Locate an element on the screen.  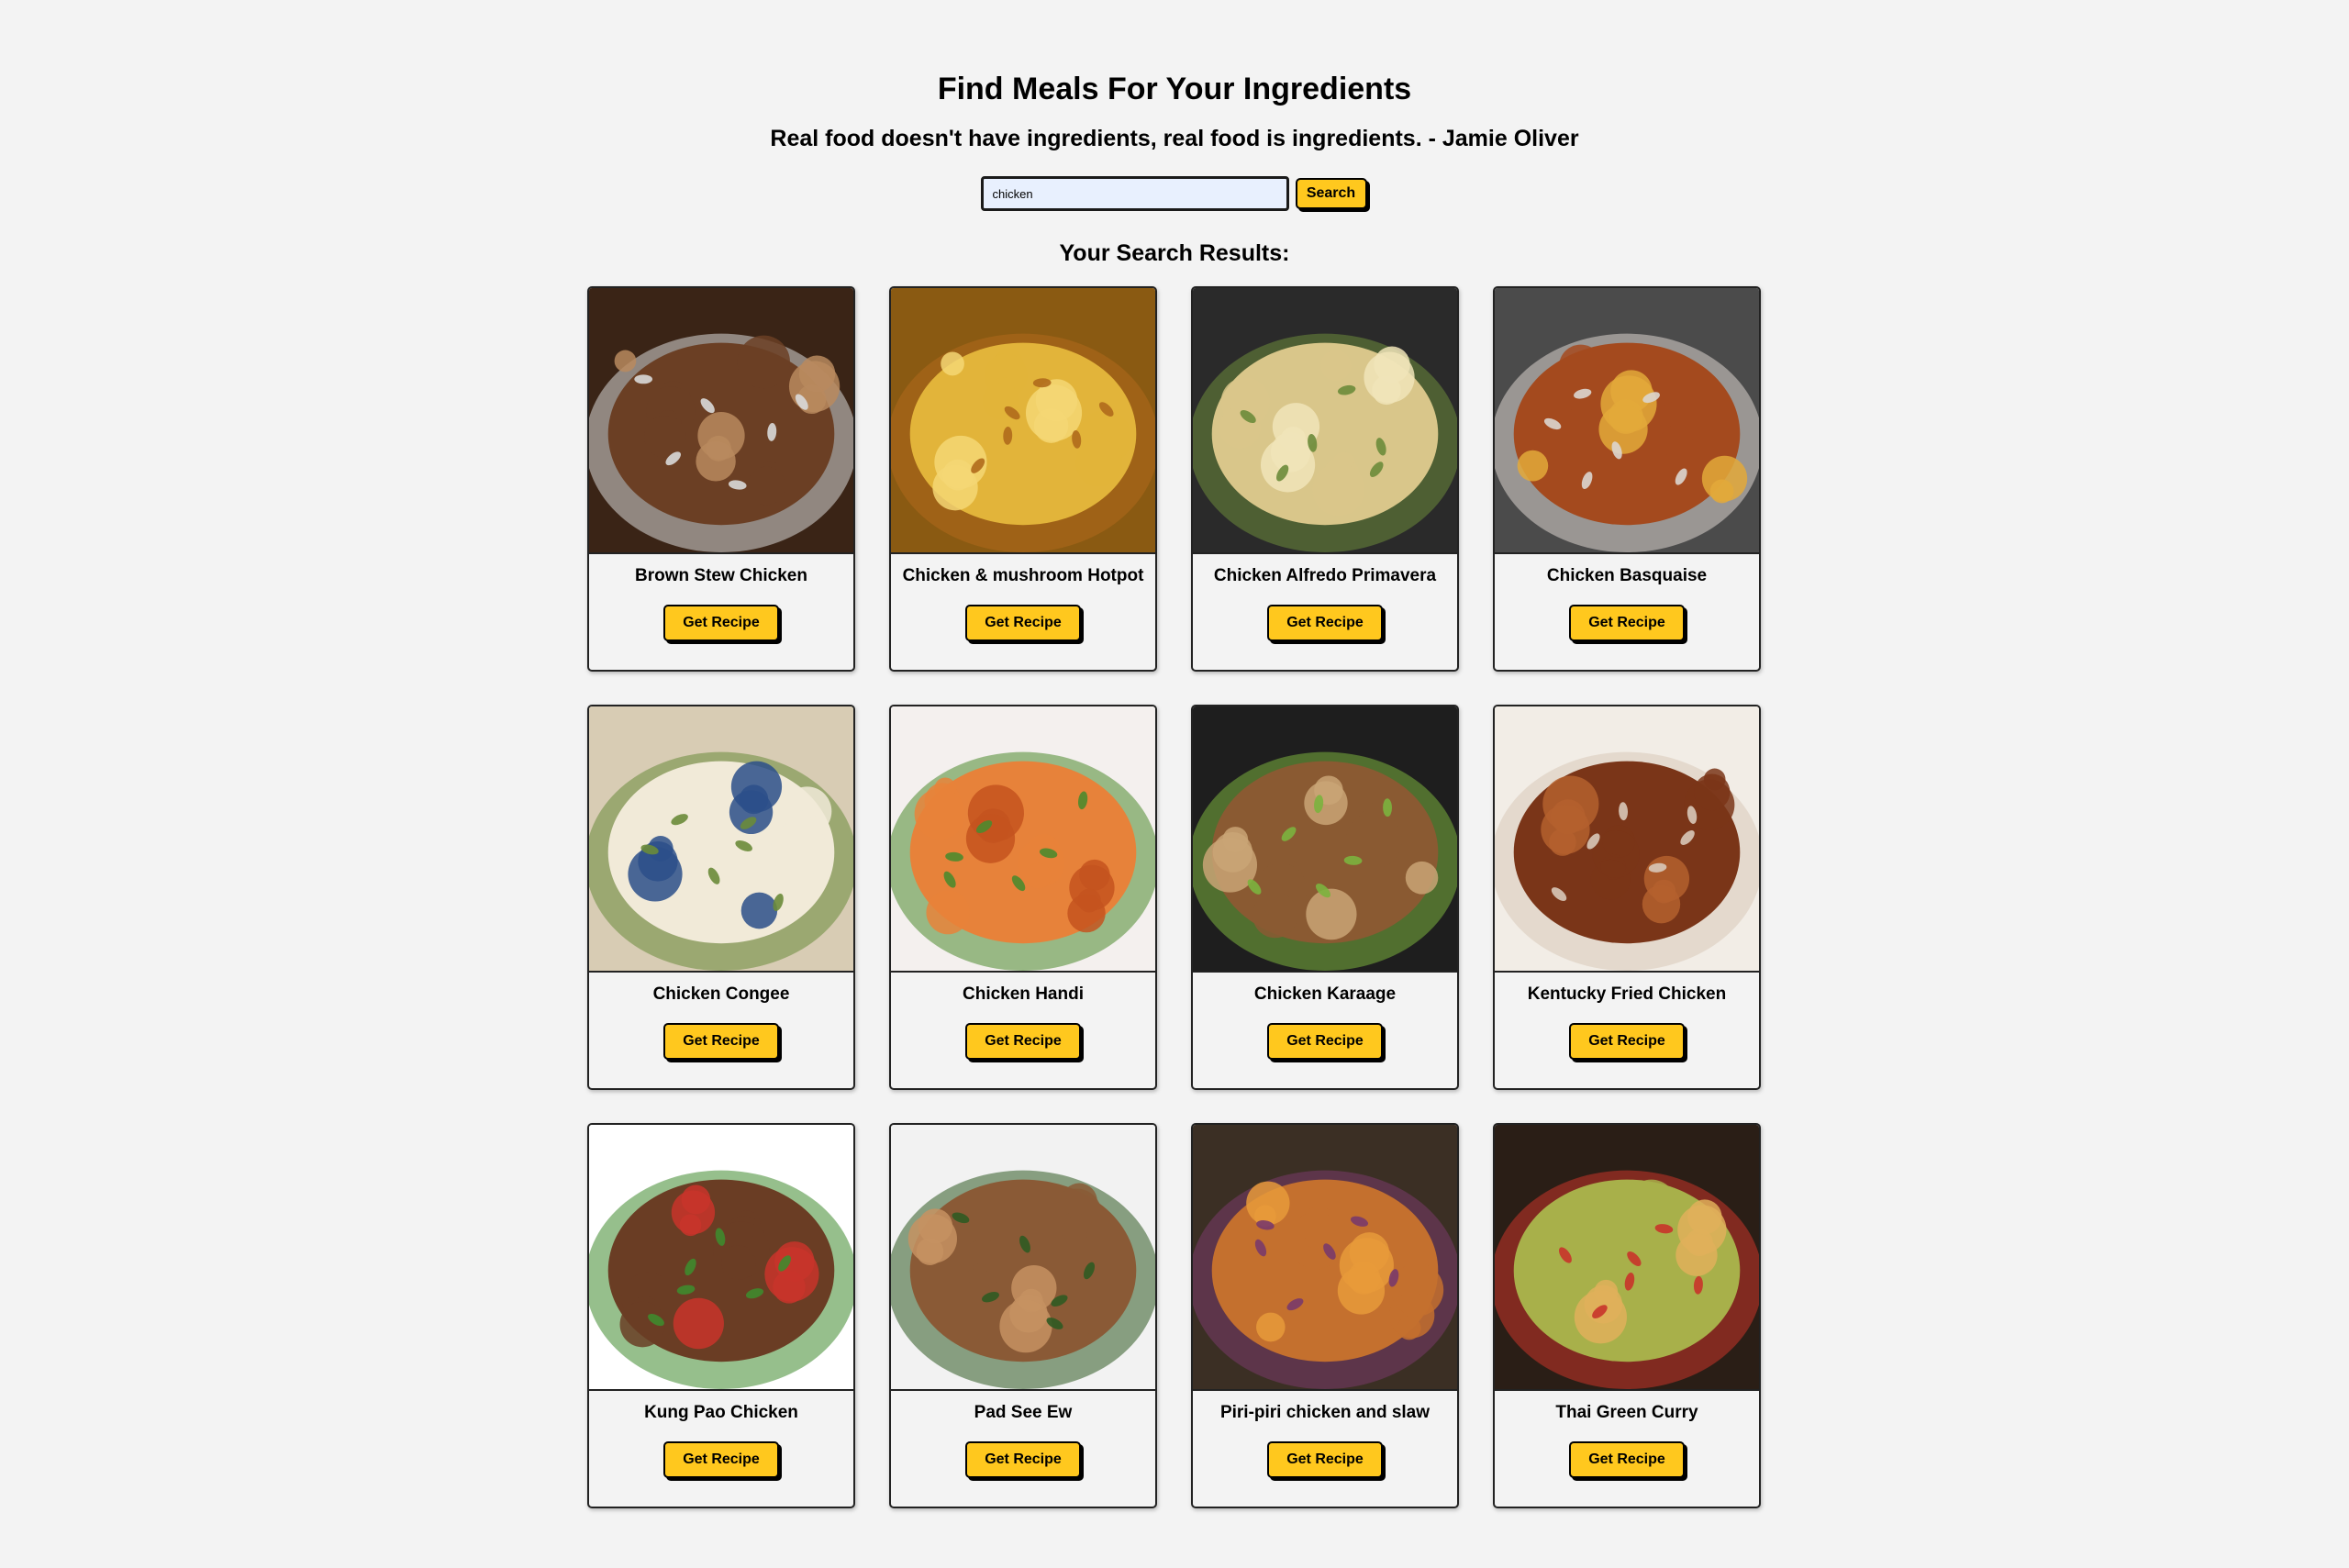
meal-name: Kung Pao Chicken is located at coordinates (721, 1412).